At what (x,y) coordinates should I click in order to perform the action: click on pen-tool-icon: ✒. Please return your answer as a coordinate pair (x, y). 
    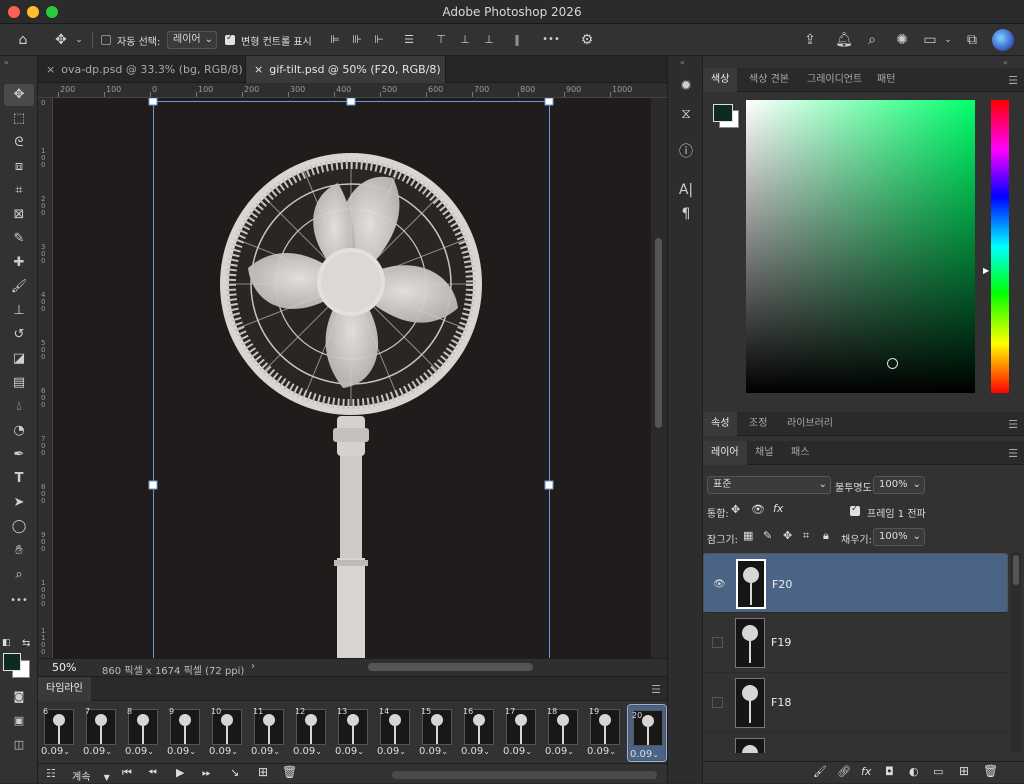
    Looking at the image, I should click on (19, 455).